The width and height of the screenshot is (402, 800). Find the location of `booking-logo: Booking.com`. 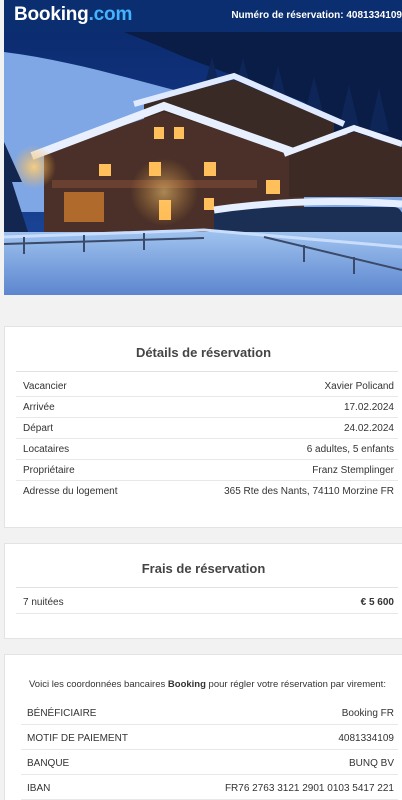

booking-logo: Booking.com is located at coordinates (73, 15).